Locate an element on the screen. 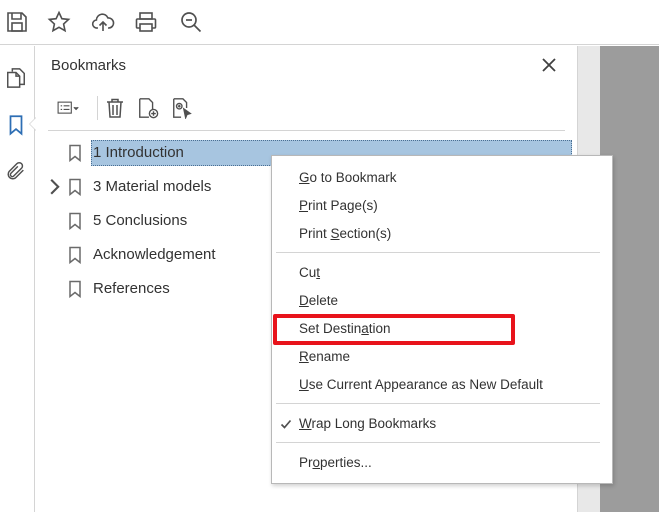 The image size is (659, 512). cloud-upload-icon is located at coordinates (103, 22).